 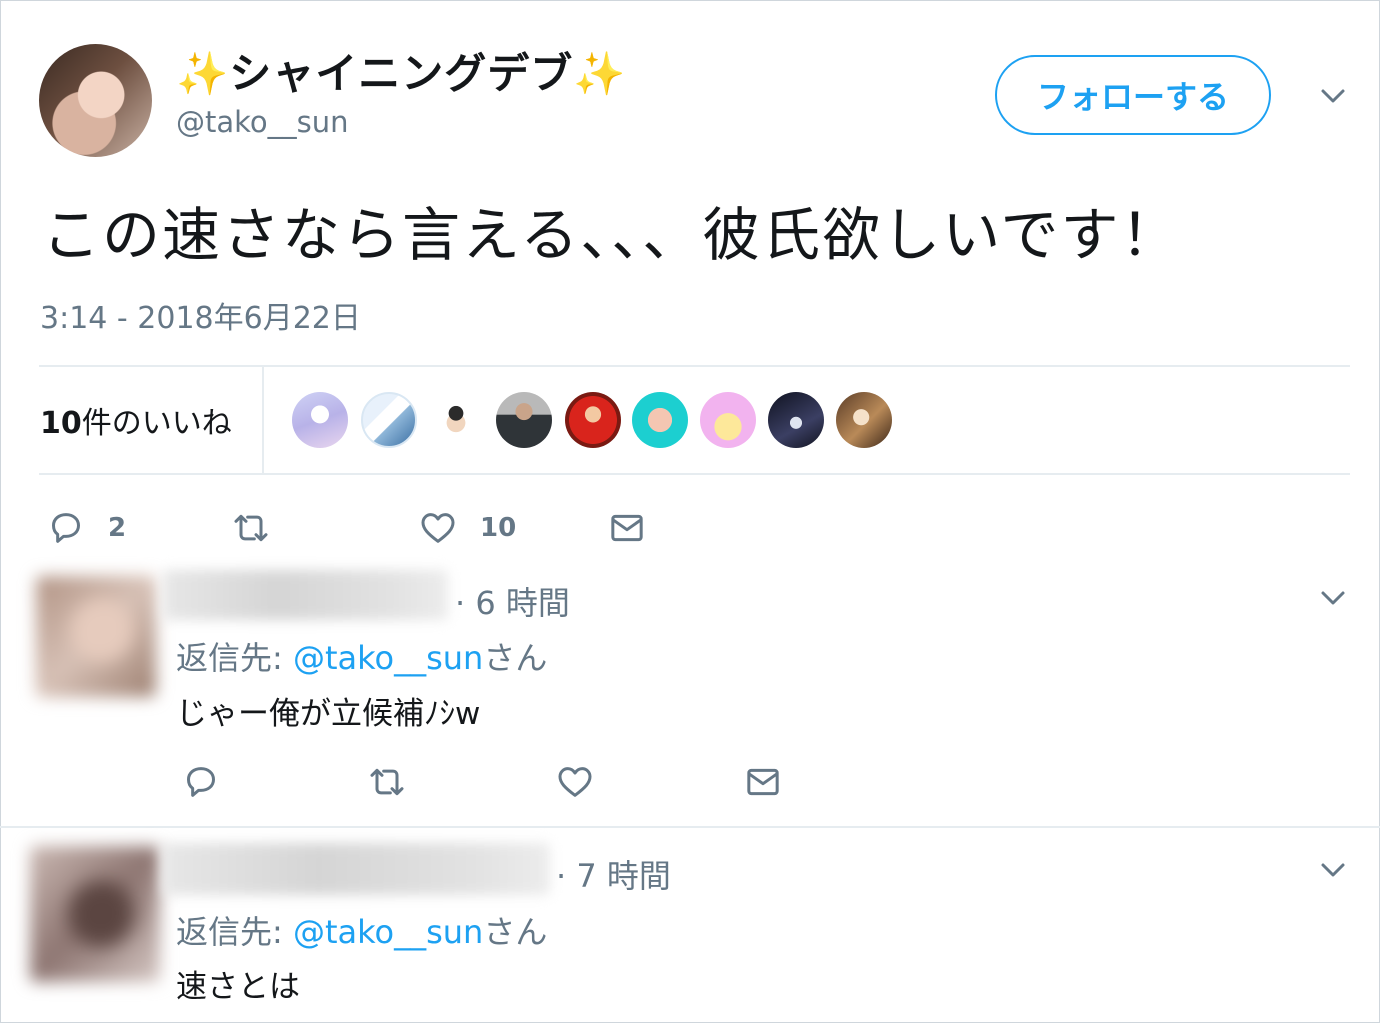 What do you see at coordinates (467, 528) in the screenshot?
I see `like-action: 10` at bounding box center [467, 528].